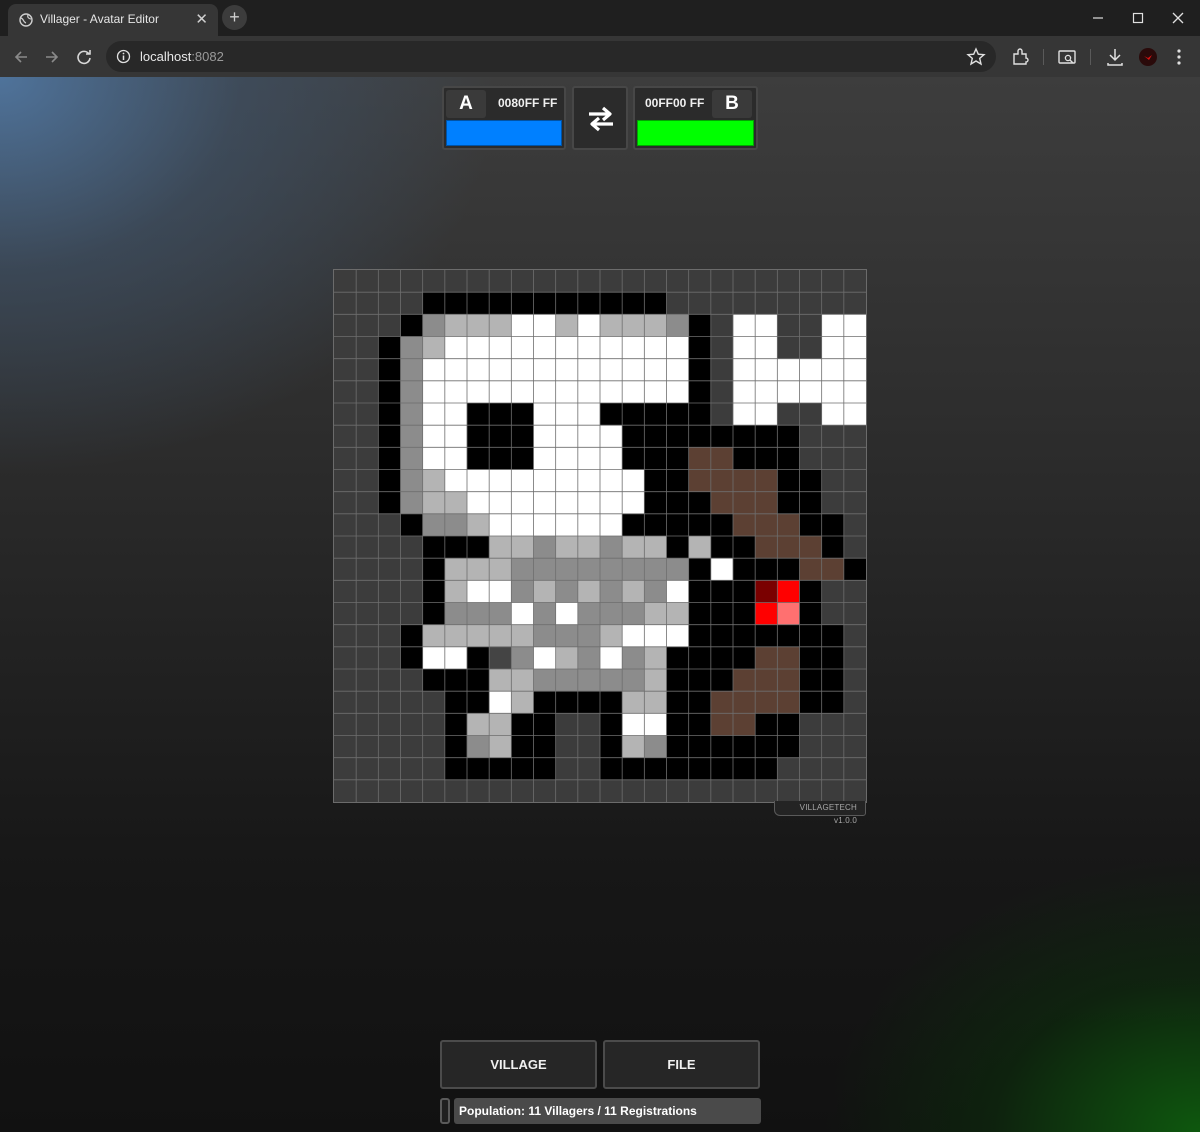 This screenshot has height=1132, width=1200. Describe the element at coordinates (518, 1064) in the screenshot. I see `village-button: VILLAGE` at that location.